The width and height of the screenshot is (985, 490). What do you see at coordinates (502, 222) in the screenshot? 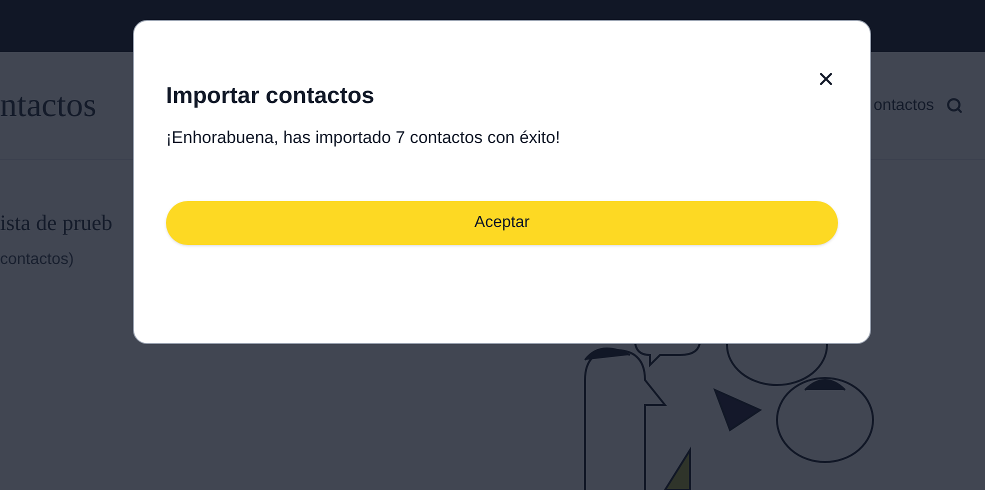
I see `accept-button: Aceptar` at bounding box center [502, 222].